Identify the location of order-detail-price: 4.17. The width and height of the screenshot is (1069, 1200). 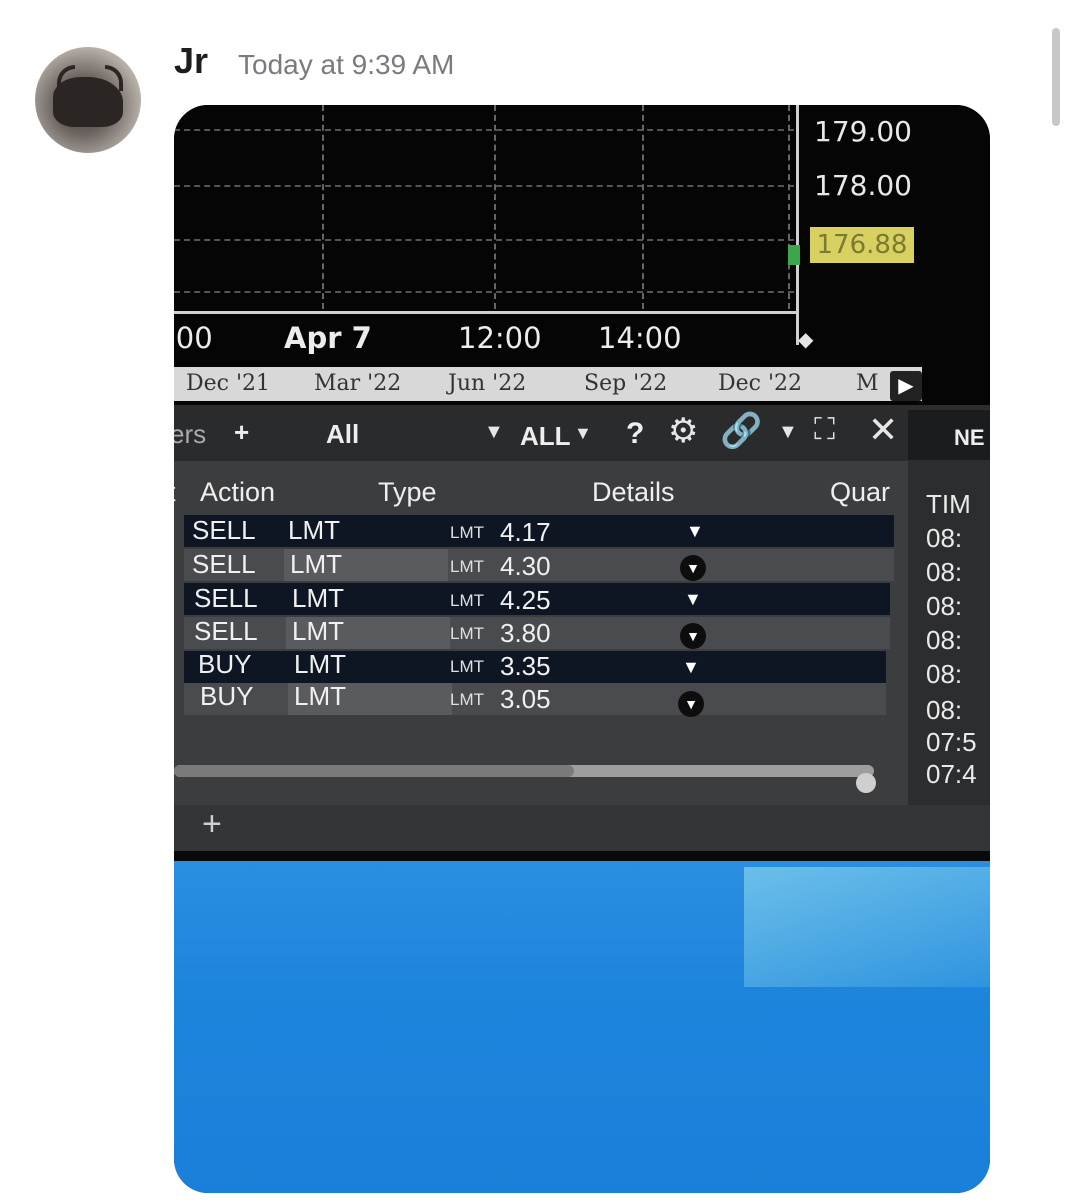
(525, 532).